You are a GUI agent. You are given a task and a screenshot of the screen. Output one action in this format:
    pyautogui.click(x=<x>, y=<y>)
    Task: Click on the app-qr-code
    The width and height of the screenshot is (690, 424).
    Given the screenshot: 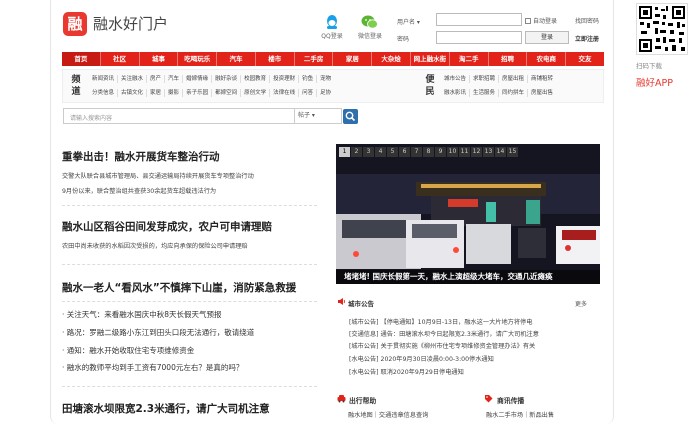 What is the action you would take?
    pyautogui.click(x=662, y=29)
    